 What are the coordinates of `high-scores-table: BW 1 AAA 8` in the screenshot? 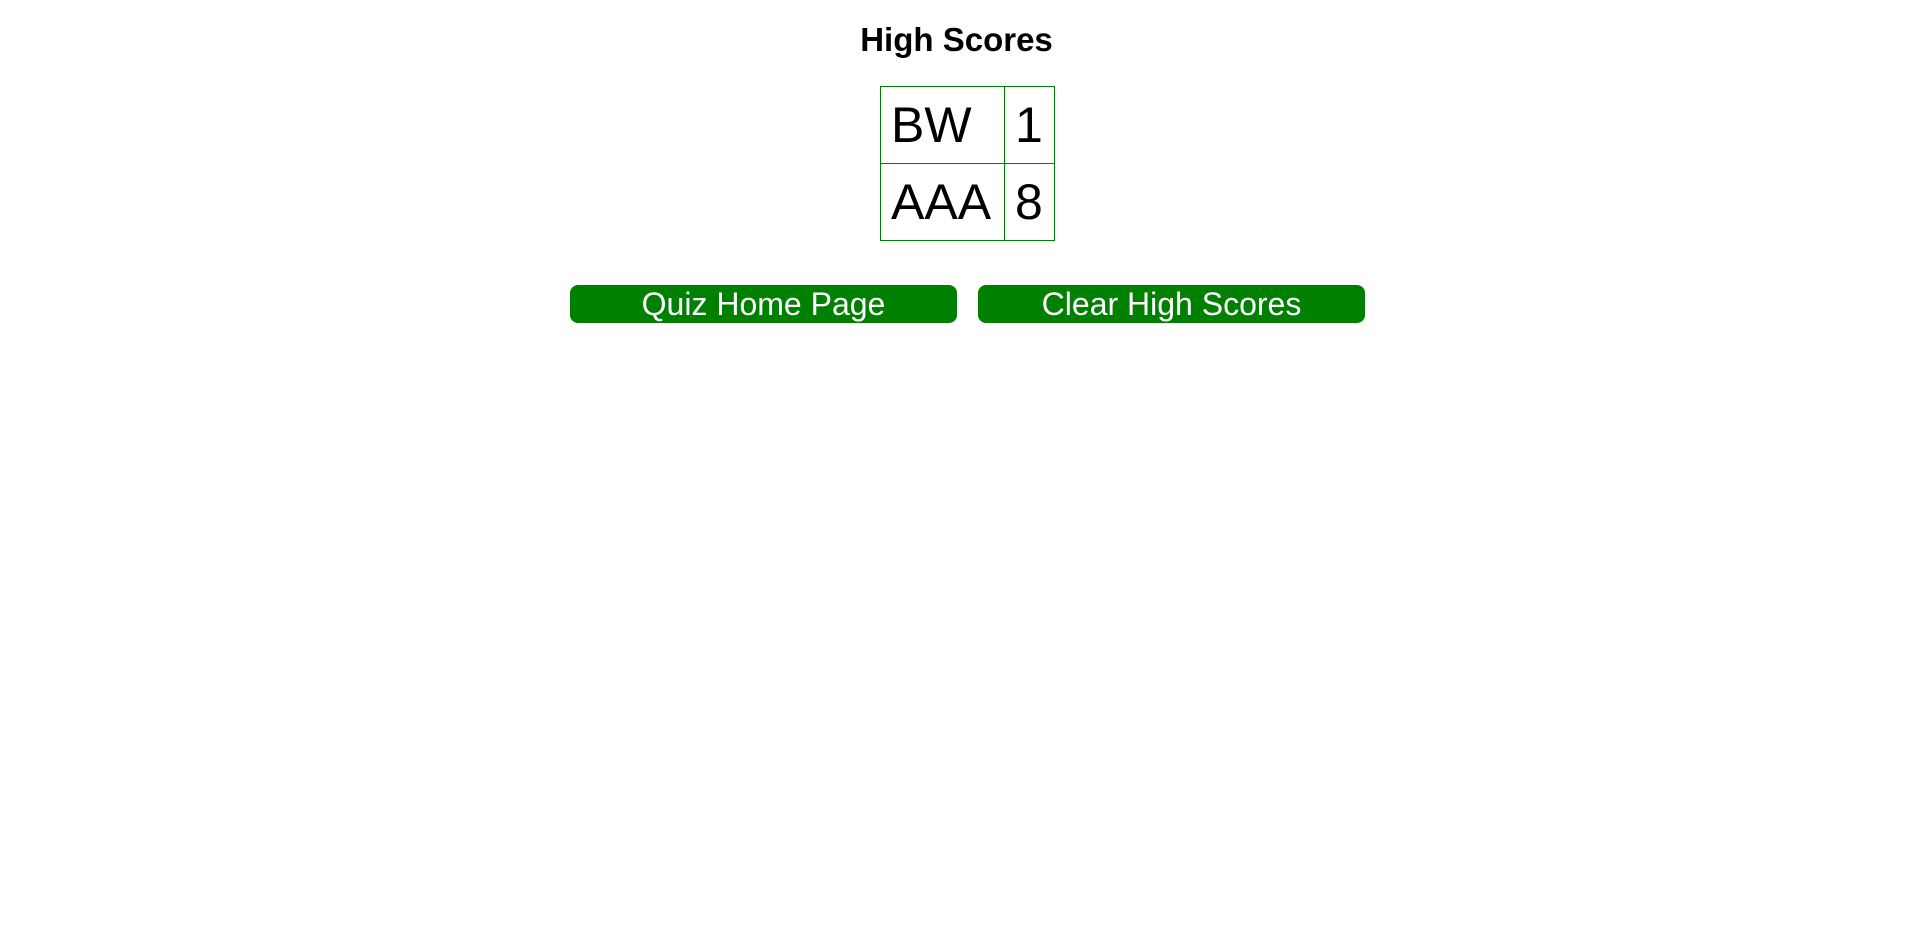 It's located at (967, 163).